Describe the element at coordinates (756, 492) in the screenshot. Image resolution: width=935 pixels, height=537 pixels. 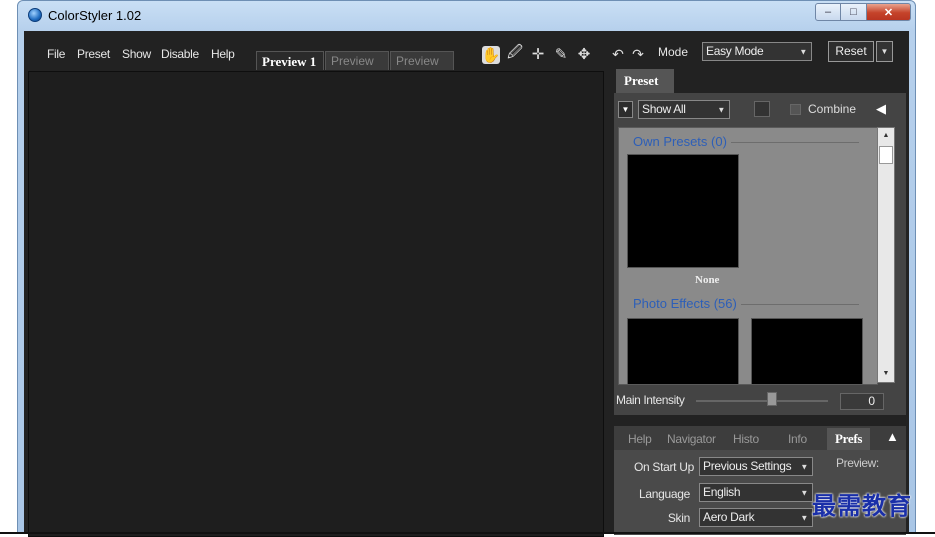
I see `language-select: English ▼` at that location.